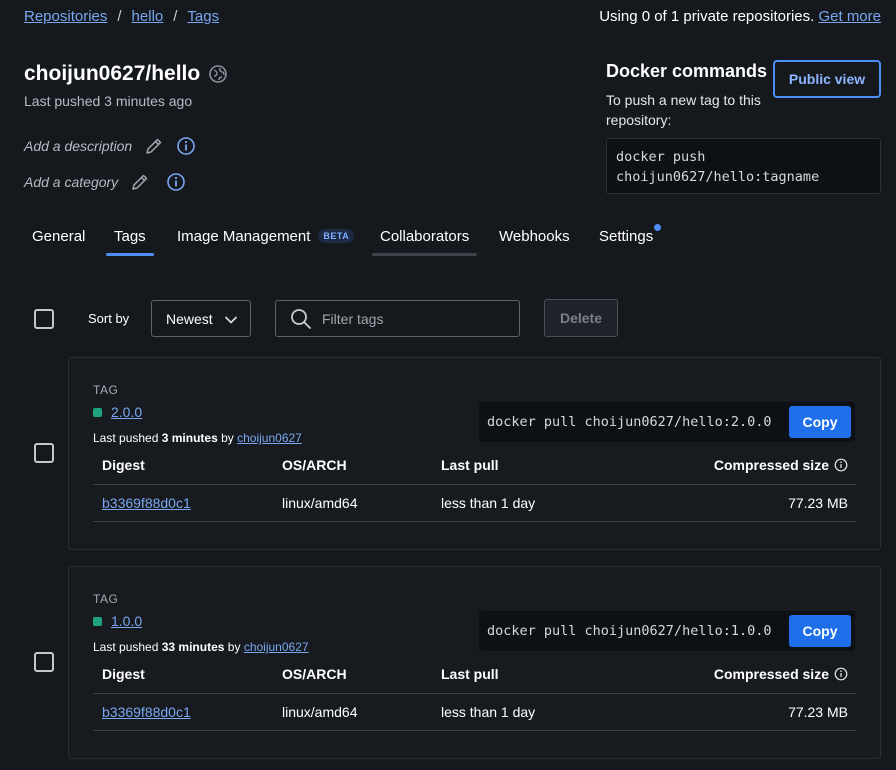 This screenshot has height=770, width=896. I want to click on pull-command-text: docker pull choijun0627/hello:2.0.0, so click(629, 422).